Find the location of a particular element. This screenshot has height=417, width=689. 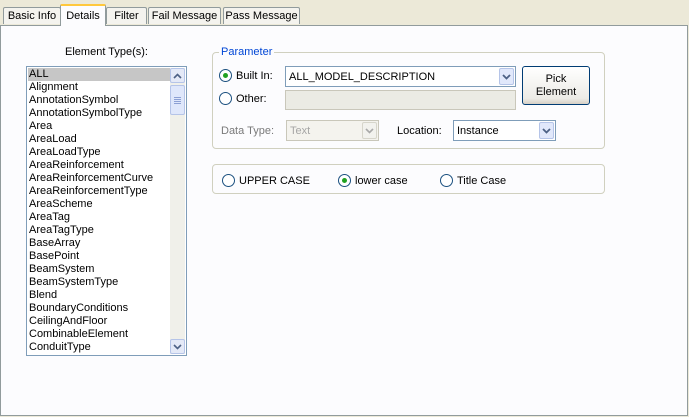

built-in-radio is located at coordinates (225, 75).